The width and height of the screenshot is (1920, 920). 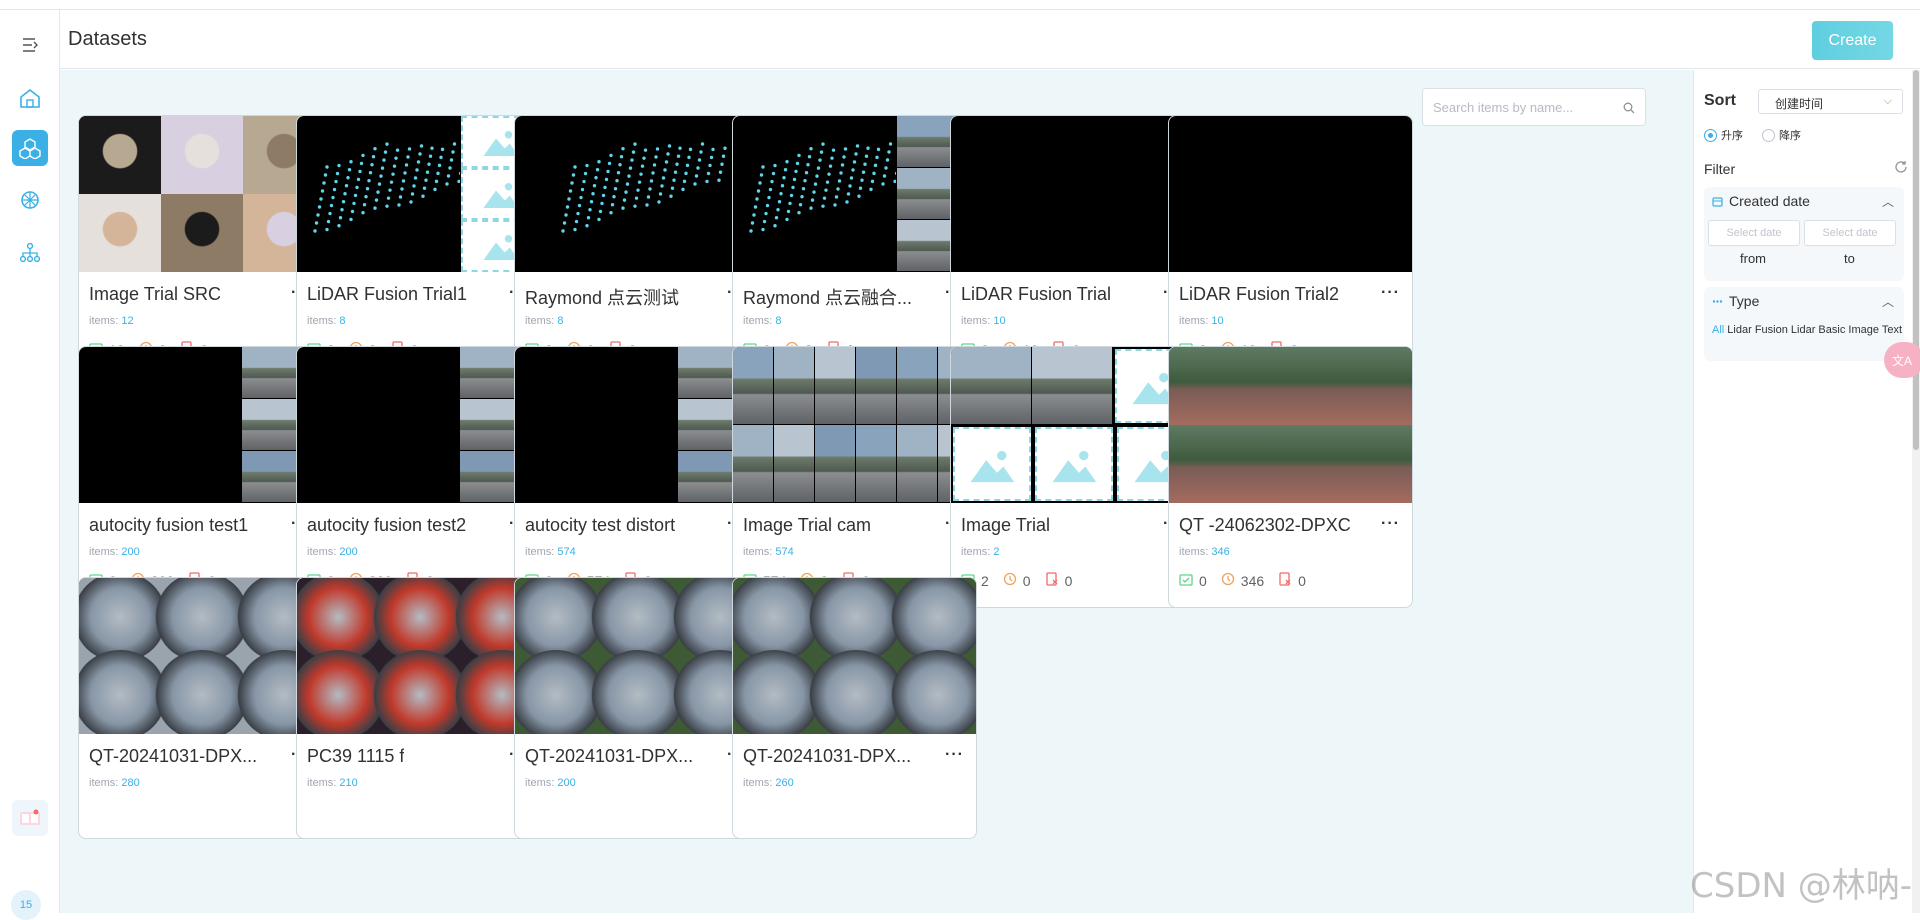 I want to click on dataset-item-count: items: 346, so click(x=1204, y=552).